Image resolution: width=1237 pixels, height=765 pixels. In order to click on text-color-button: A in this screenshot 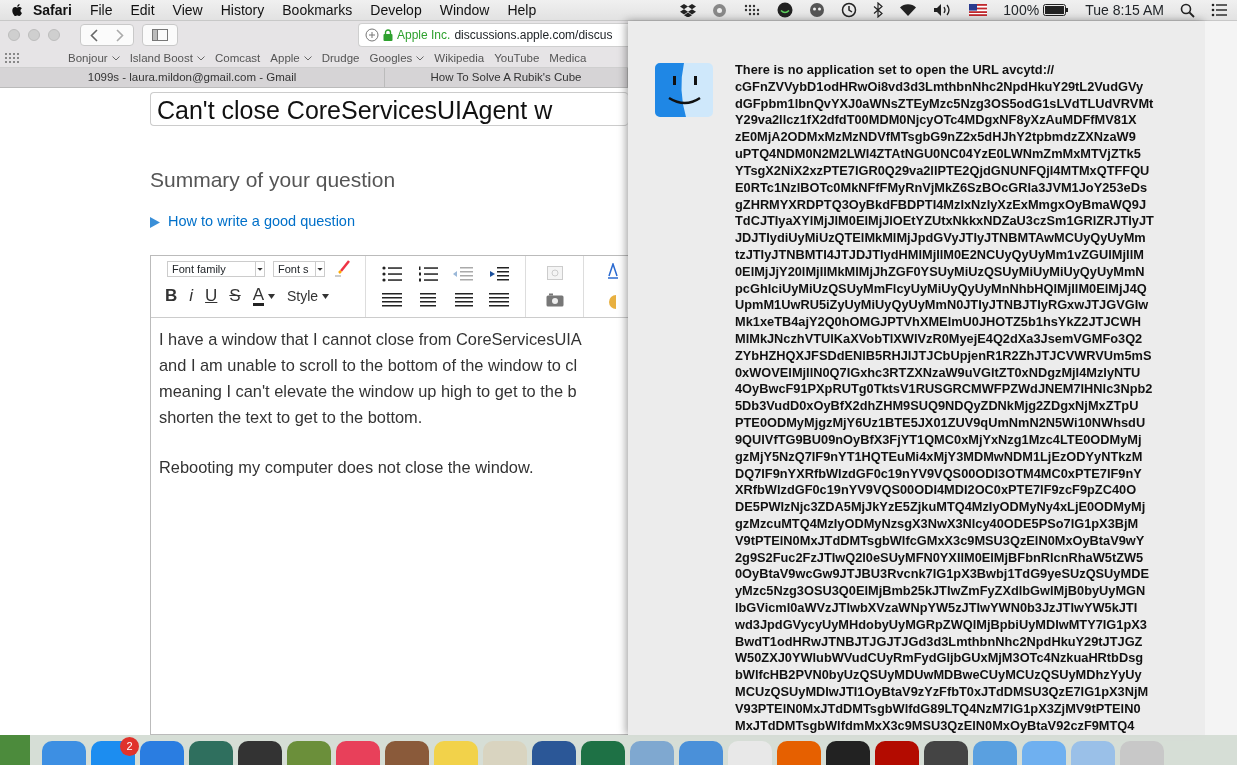, I will do `click(264, 296)`.